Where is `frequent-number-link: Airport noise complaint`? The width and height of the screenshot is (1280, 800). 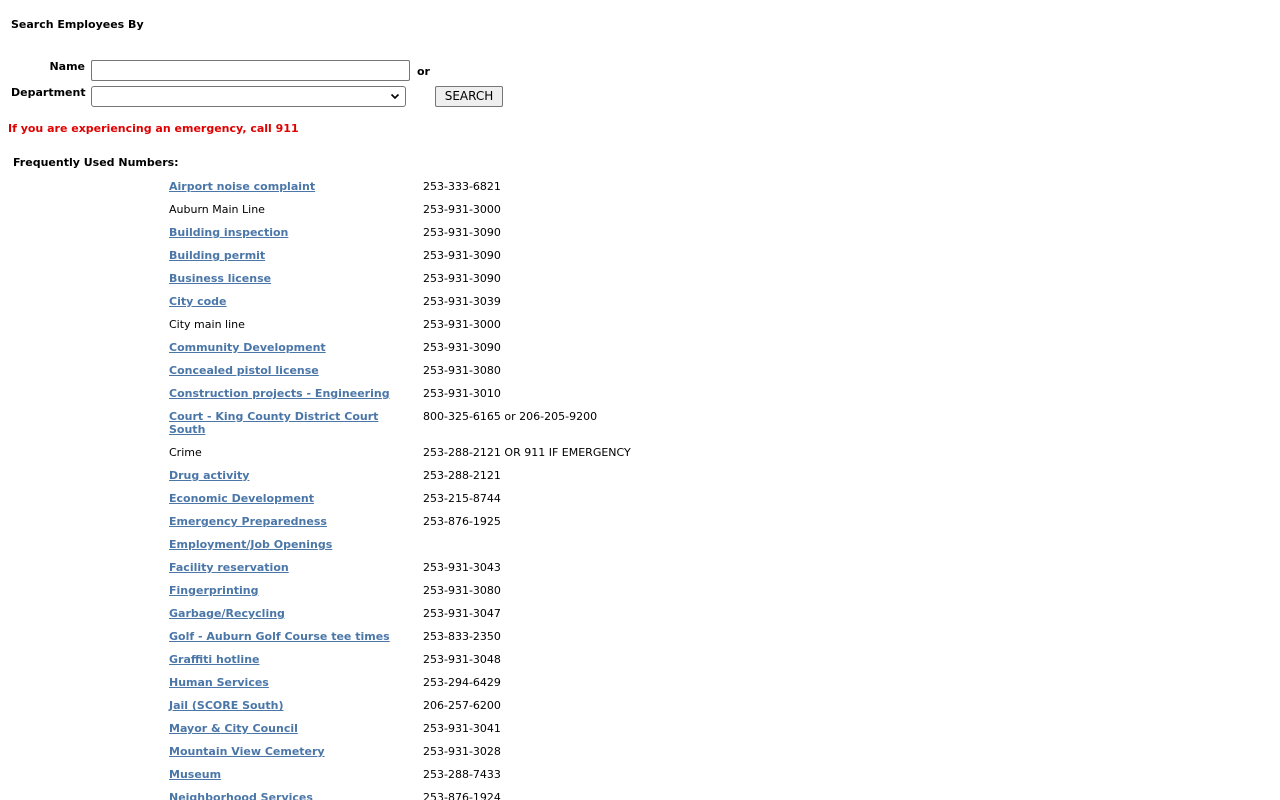 frequent-number-link: Airport noise complaint is located at coordinates (242, 186).